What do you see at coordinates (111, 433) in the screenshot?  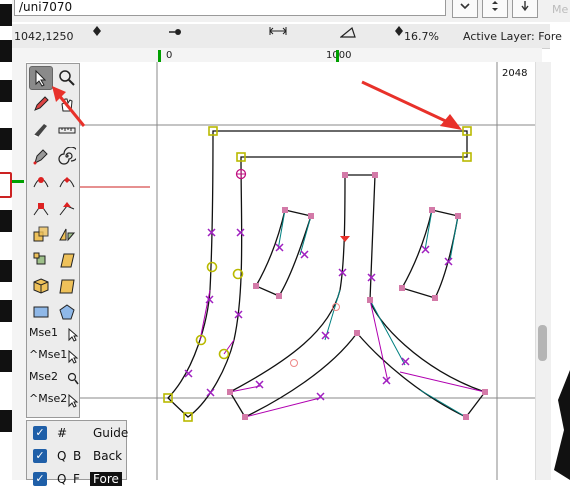 I see `layer-name: Guide` at bounding box center [111, 433].